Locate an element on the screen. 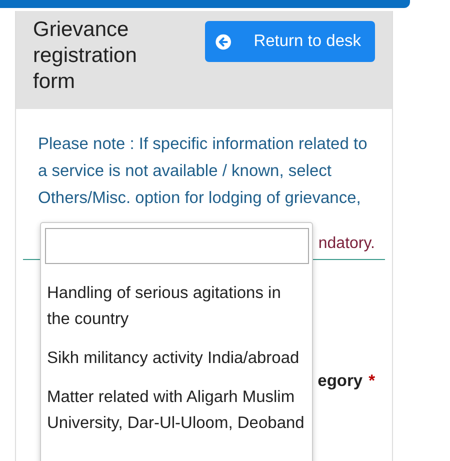  info-note: Please note : If specific information related to a service is not available / known, select Others/Misc. option for lodging of grievance, is located at coordinates (203, 171).